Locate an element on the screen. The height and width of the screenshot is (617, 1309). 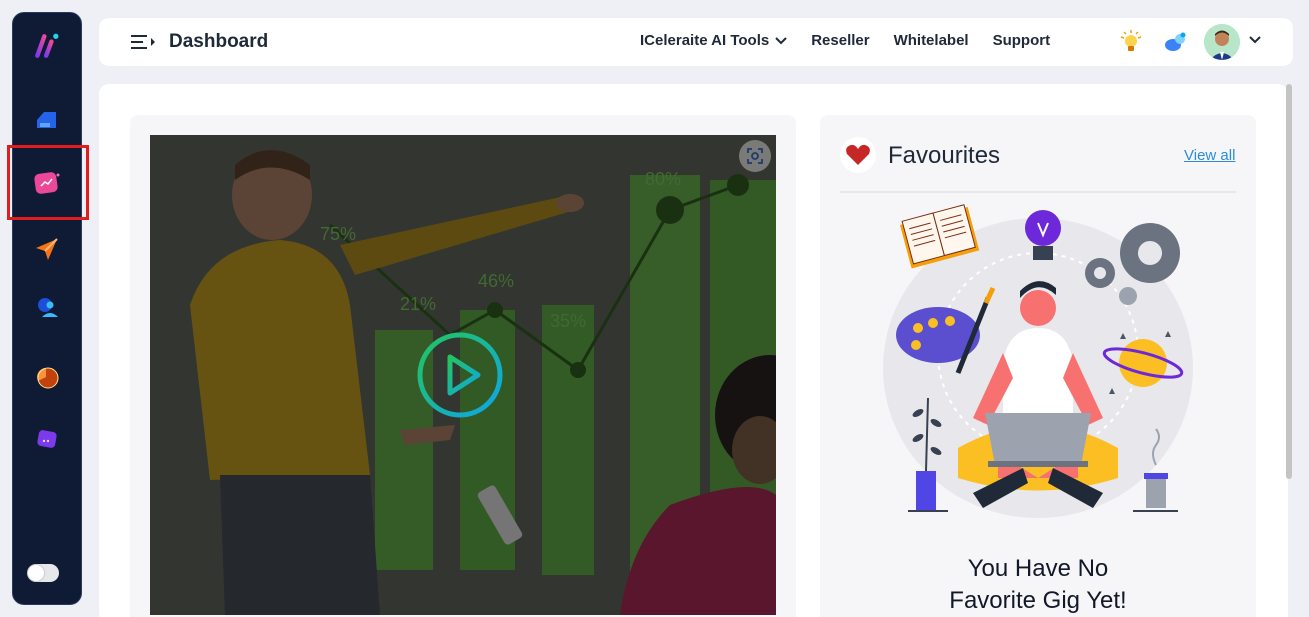
empty-line-1: You Have No is located at coordinates (1038, 568).